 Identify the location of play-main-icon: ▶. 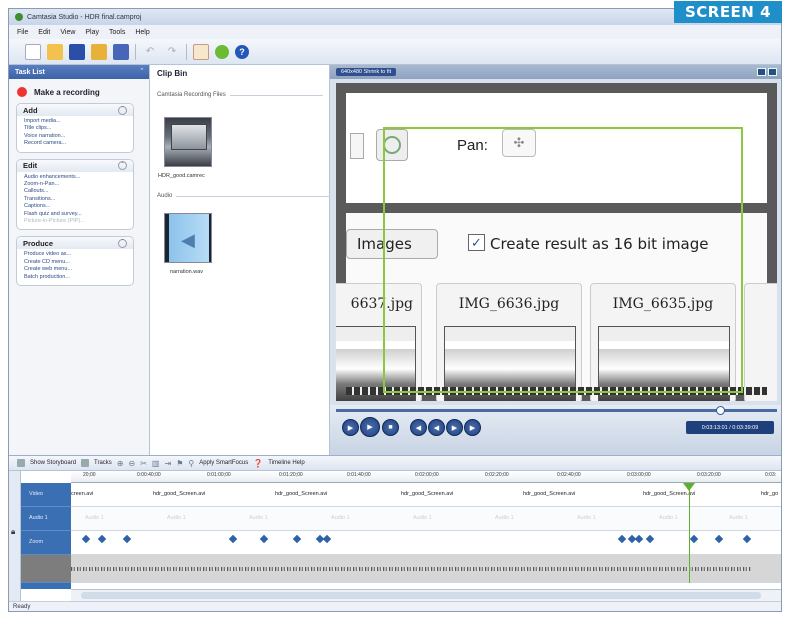
(370, 427).